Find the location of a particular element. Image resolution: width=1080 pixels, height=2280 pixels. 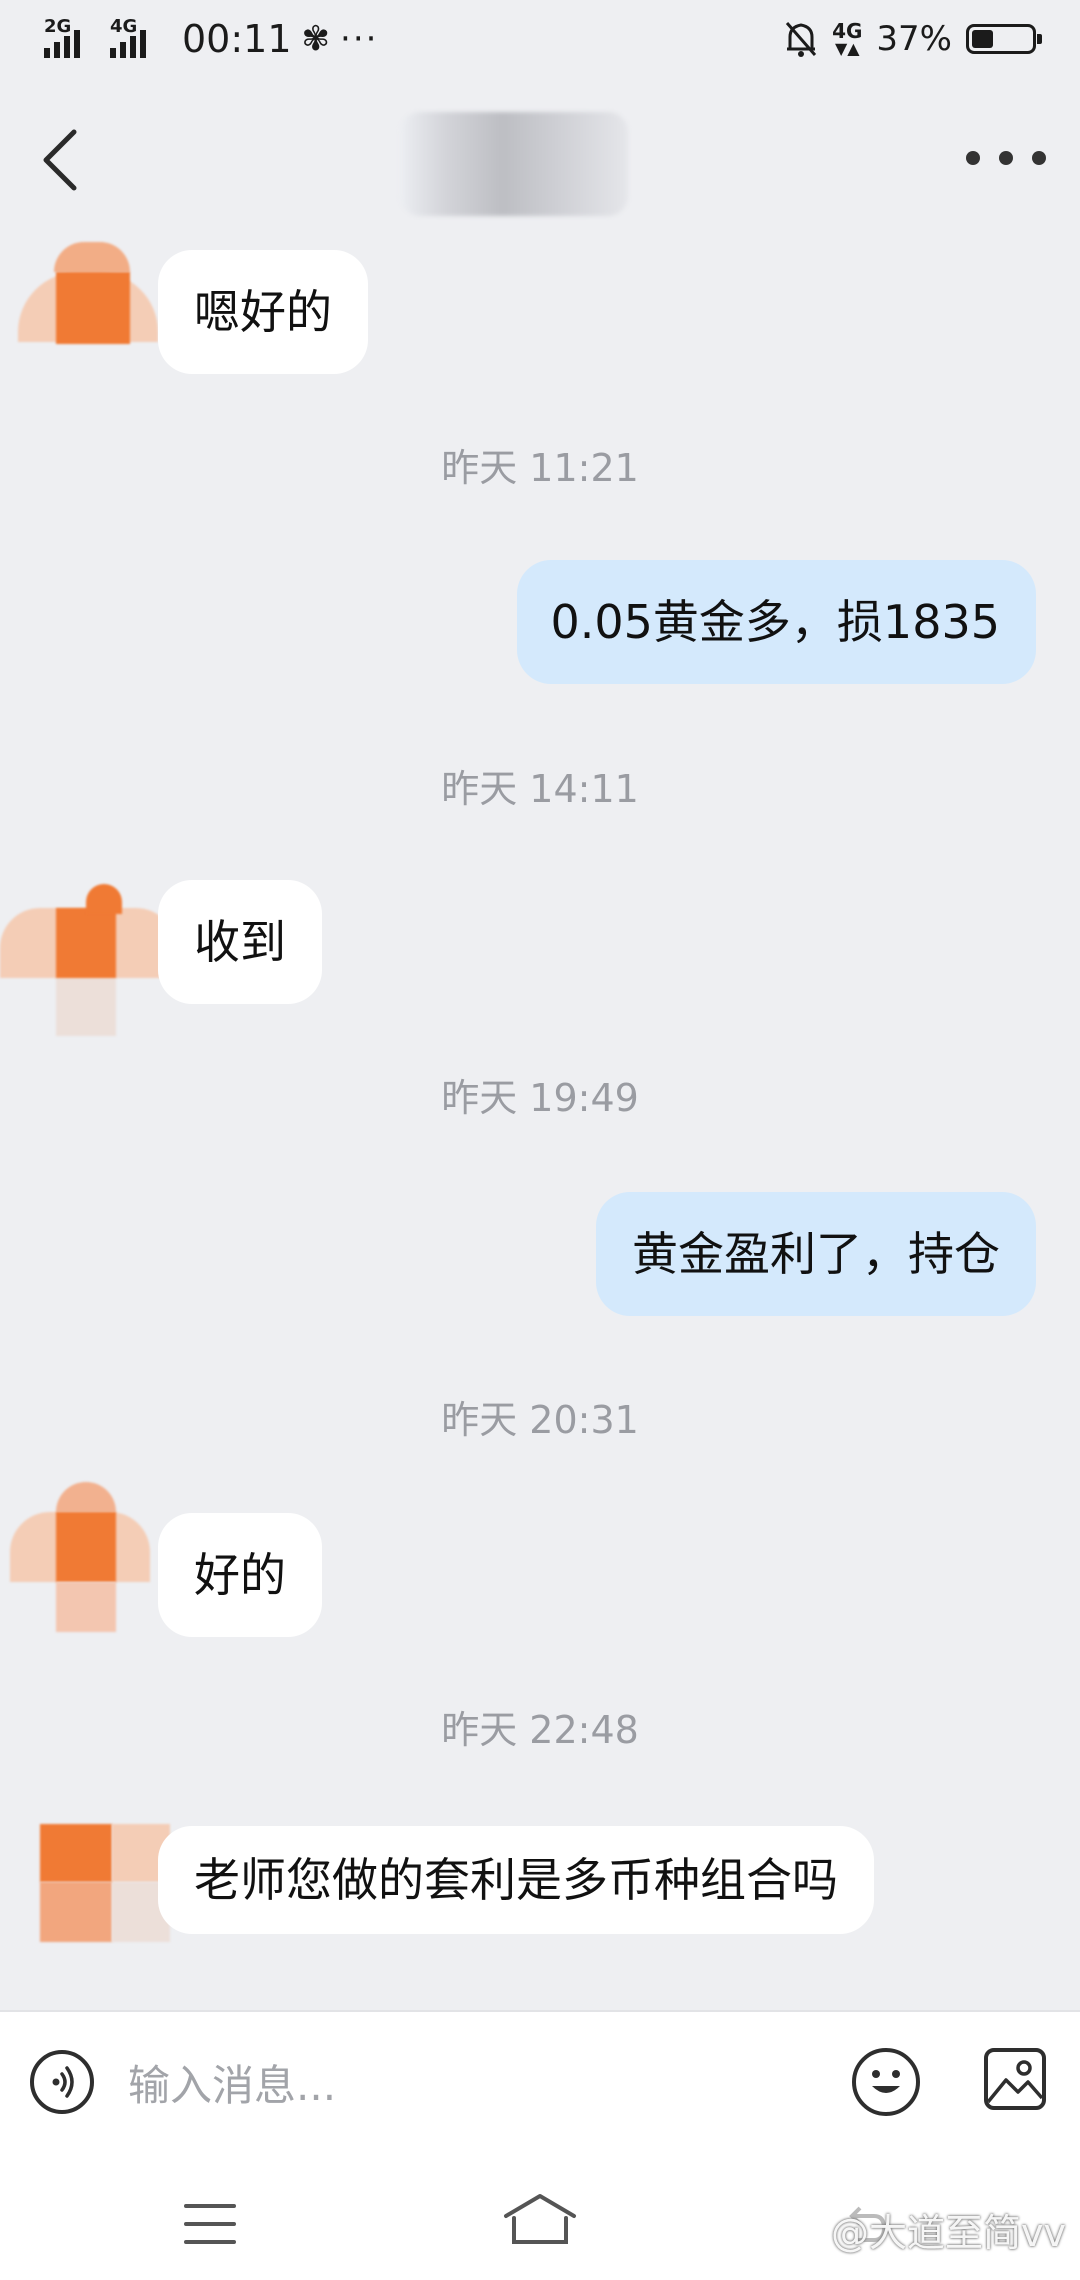

message-timestamp: 昨天 20:31 is located at coordinates (540, 1420).